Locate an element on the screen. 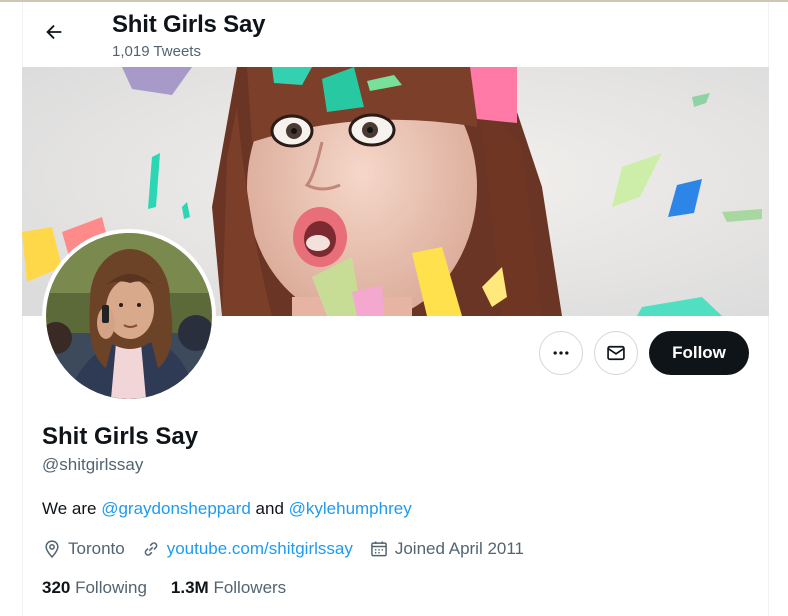  link-icon is located at coordinates (150, 549).